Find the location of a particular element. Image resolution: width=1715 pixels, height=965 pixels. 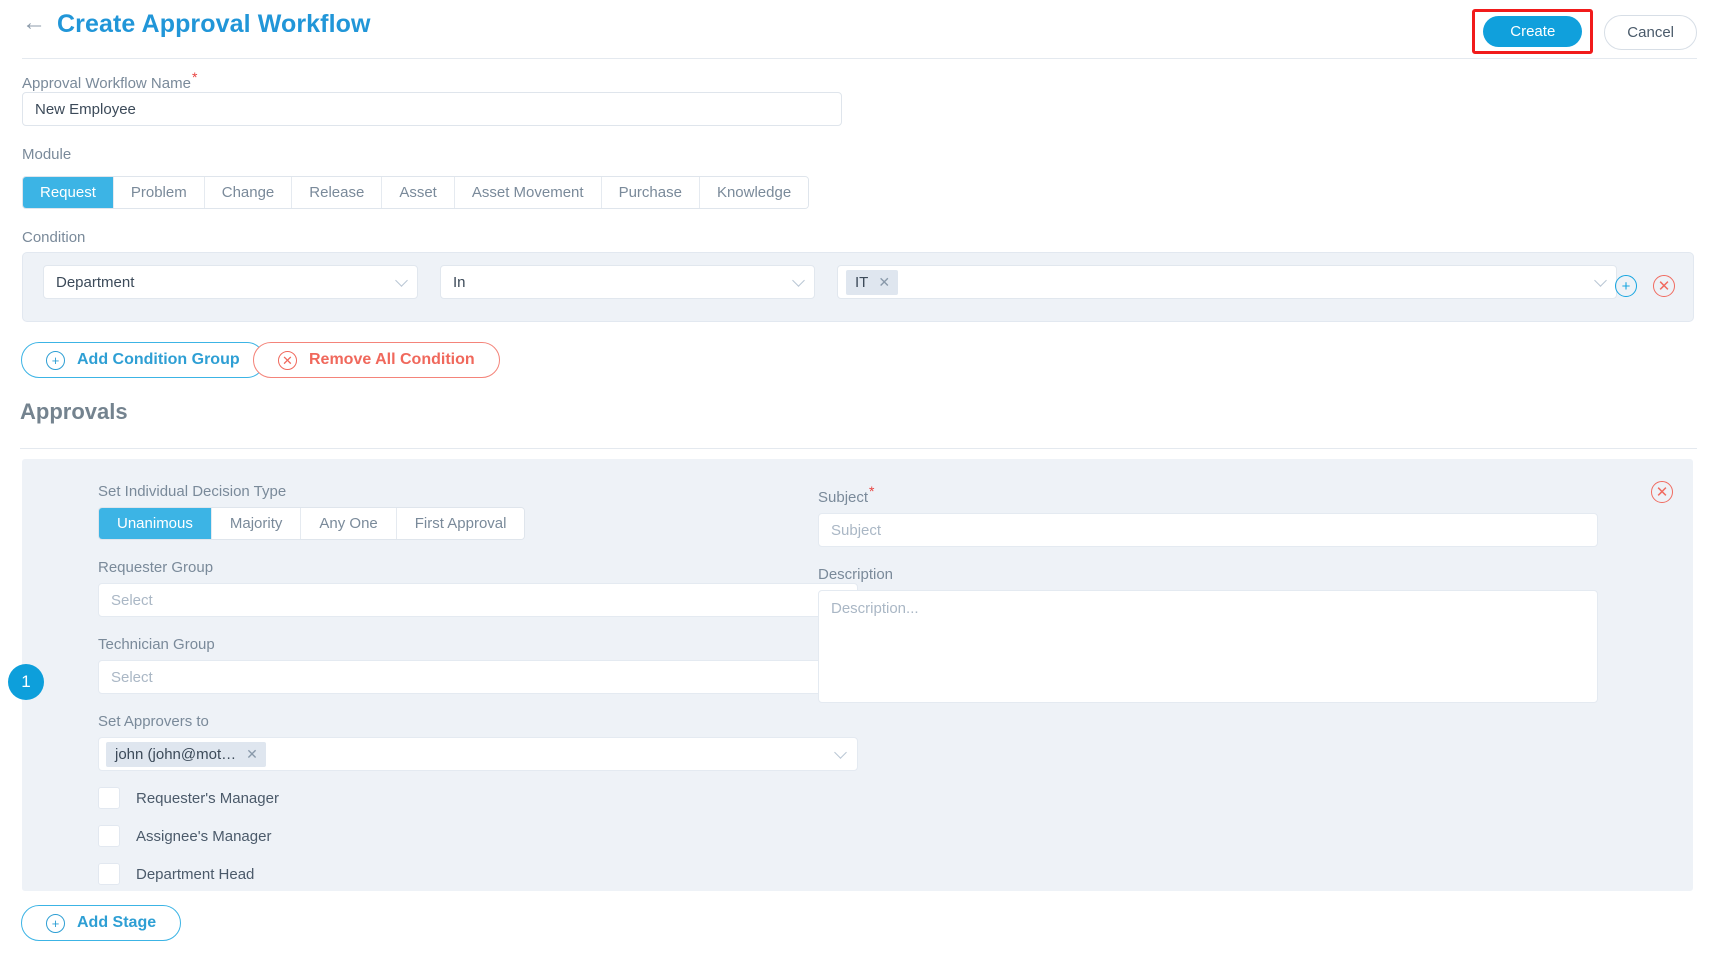

condition-group-box: Department In IT ✕ + ✕ is located at coordinates (858, 287).